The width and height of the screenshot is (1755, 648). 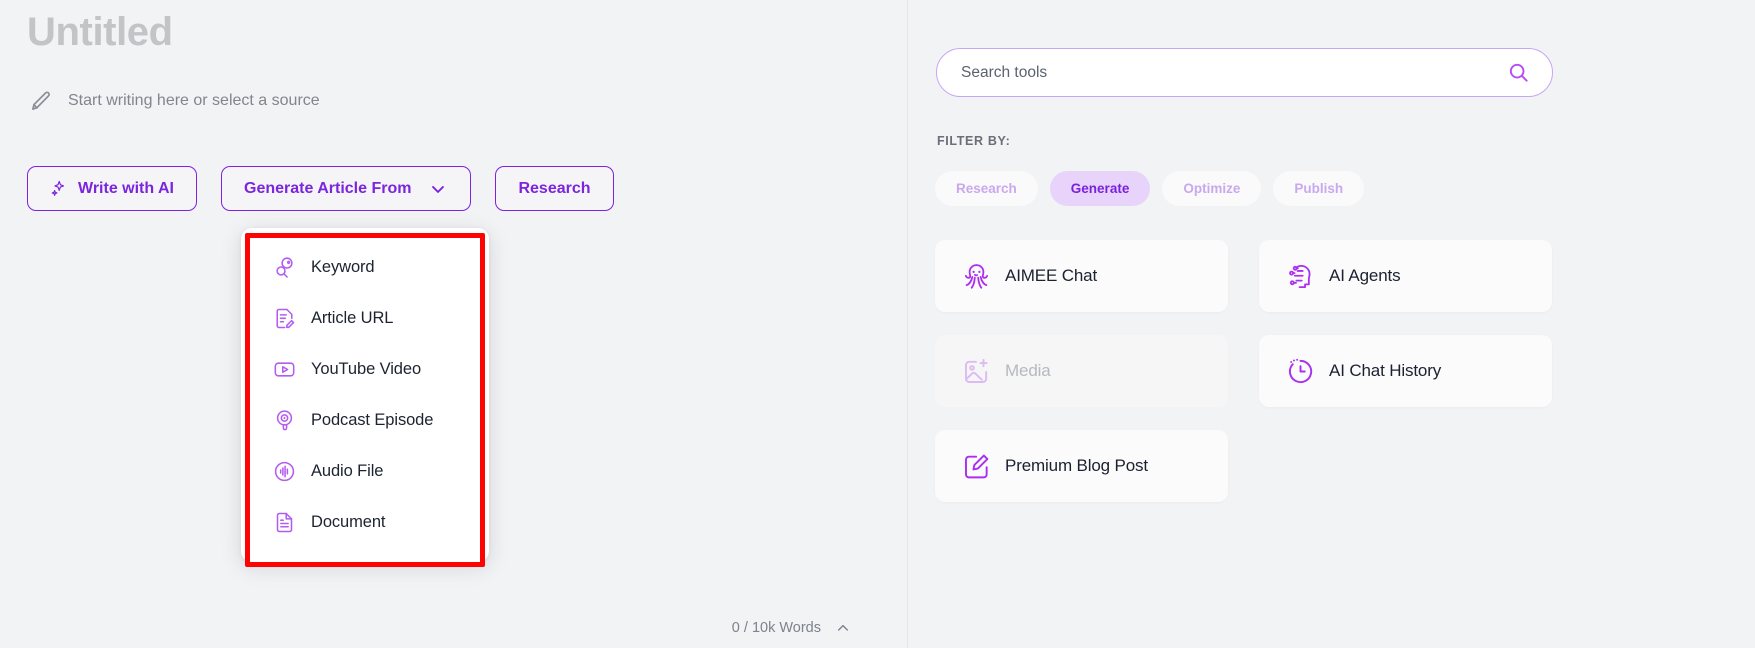 I want to click on search-input, so click(x=1234, y=72).